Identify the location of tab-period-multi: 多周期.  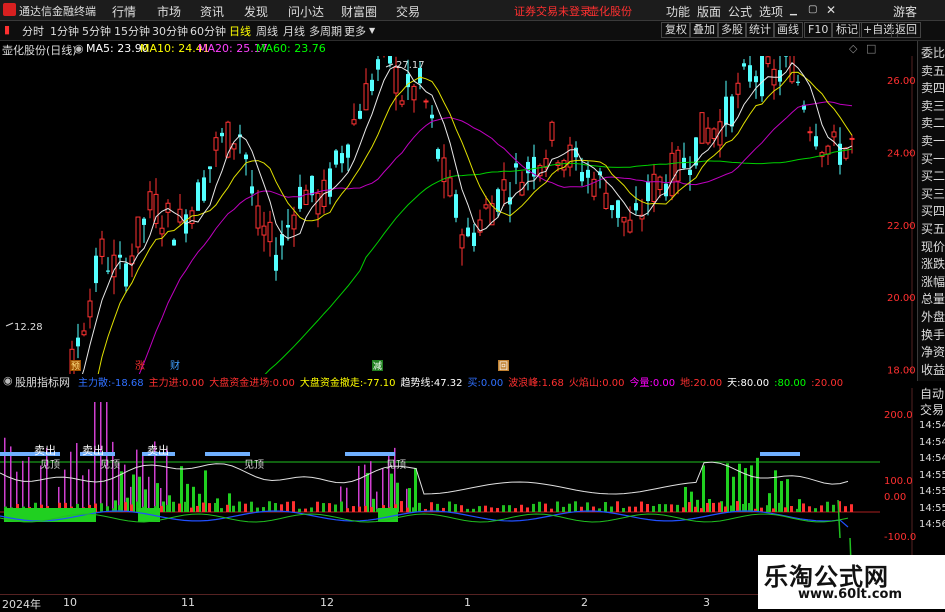
(325, 31).